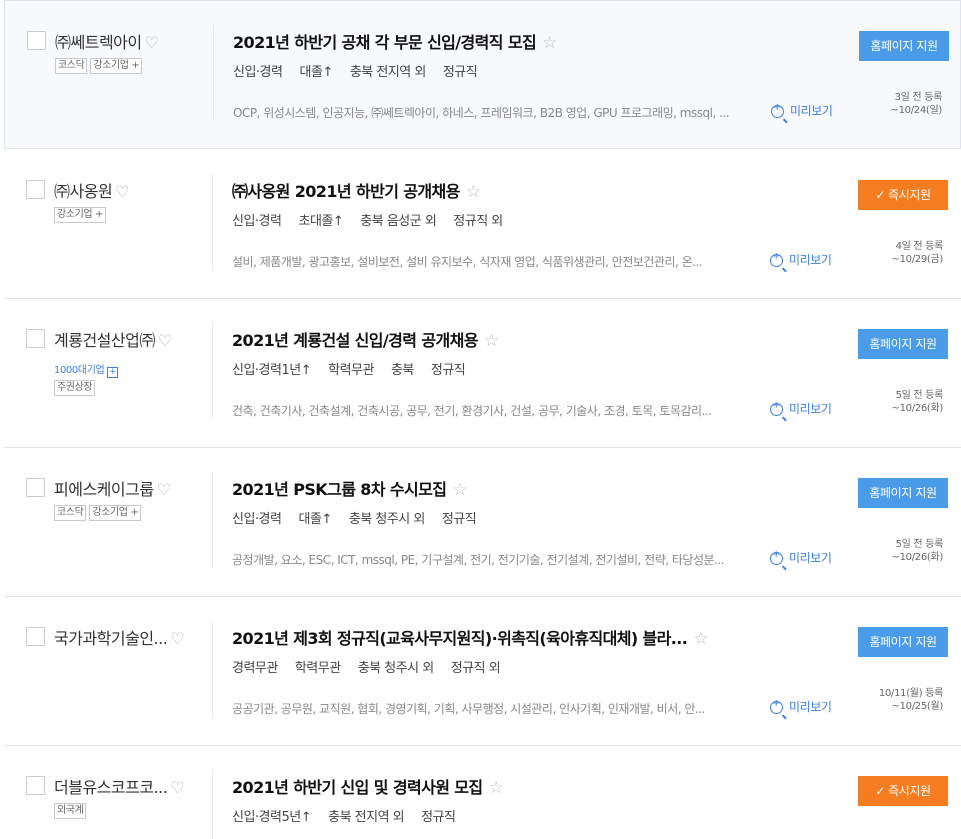 The width and height of the screenshot is (961, 839). What do you see at coordinates (478, 221) in the screenshot?
I see `condition-type: 정규직 외` at bounding box center [478, 221].